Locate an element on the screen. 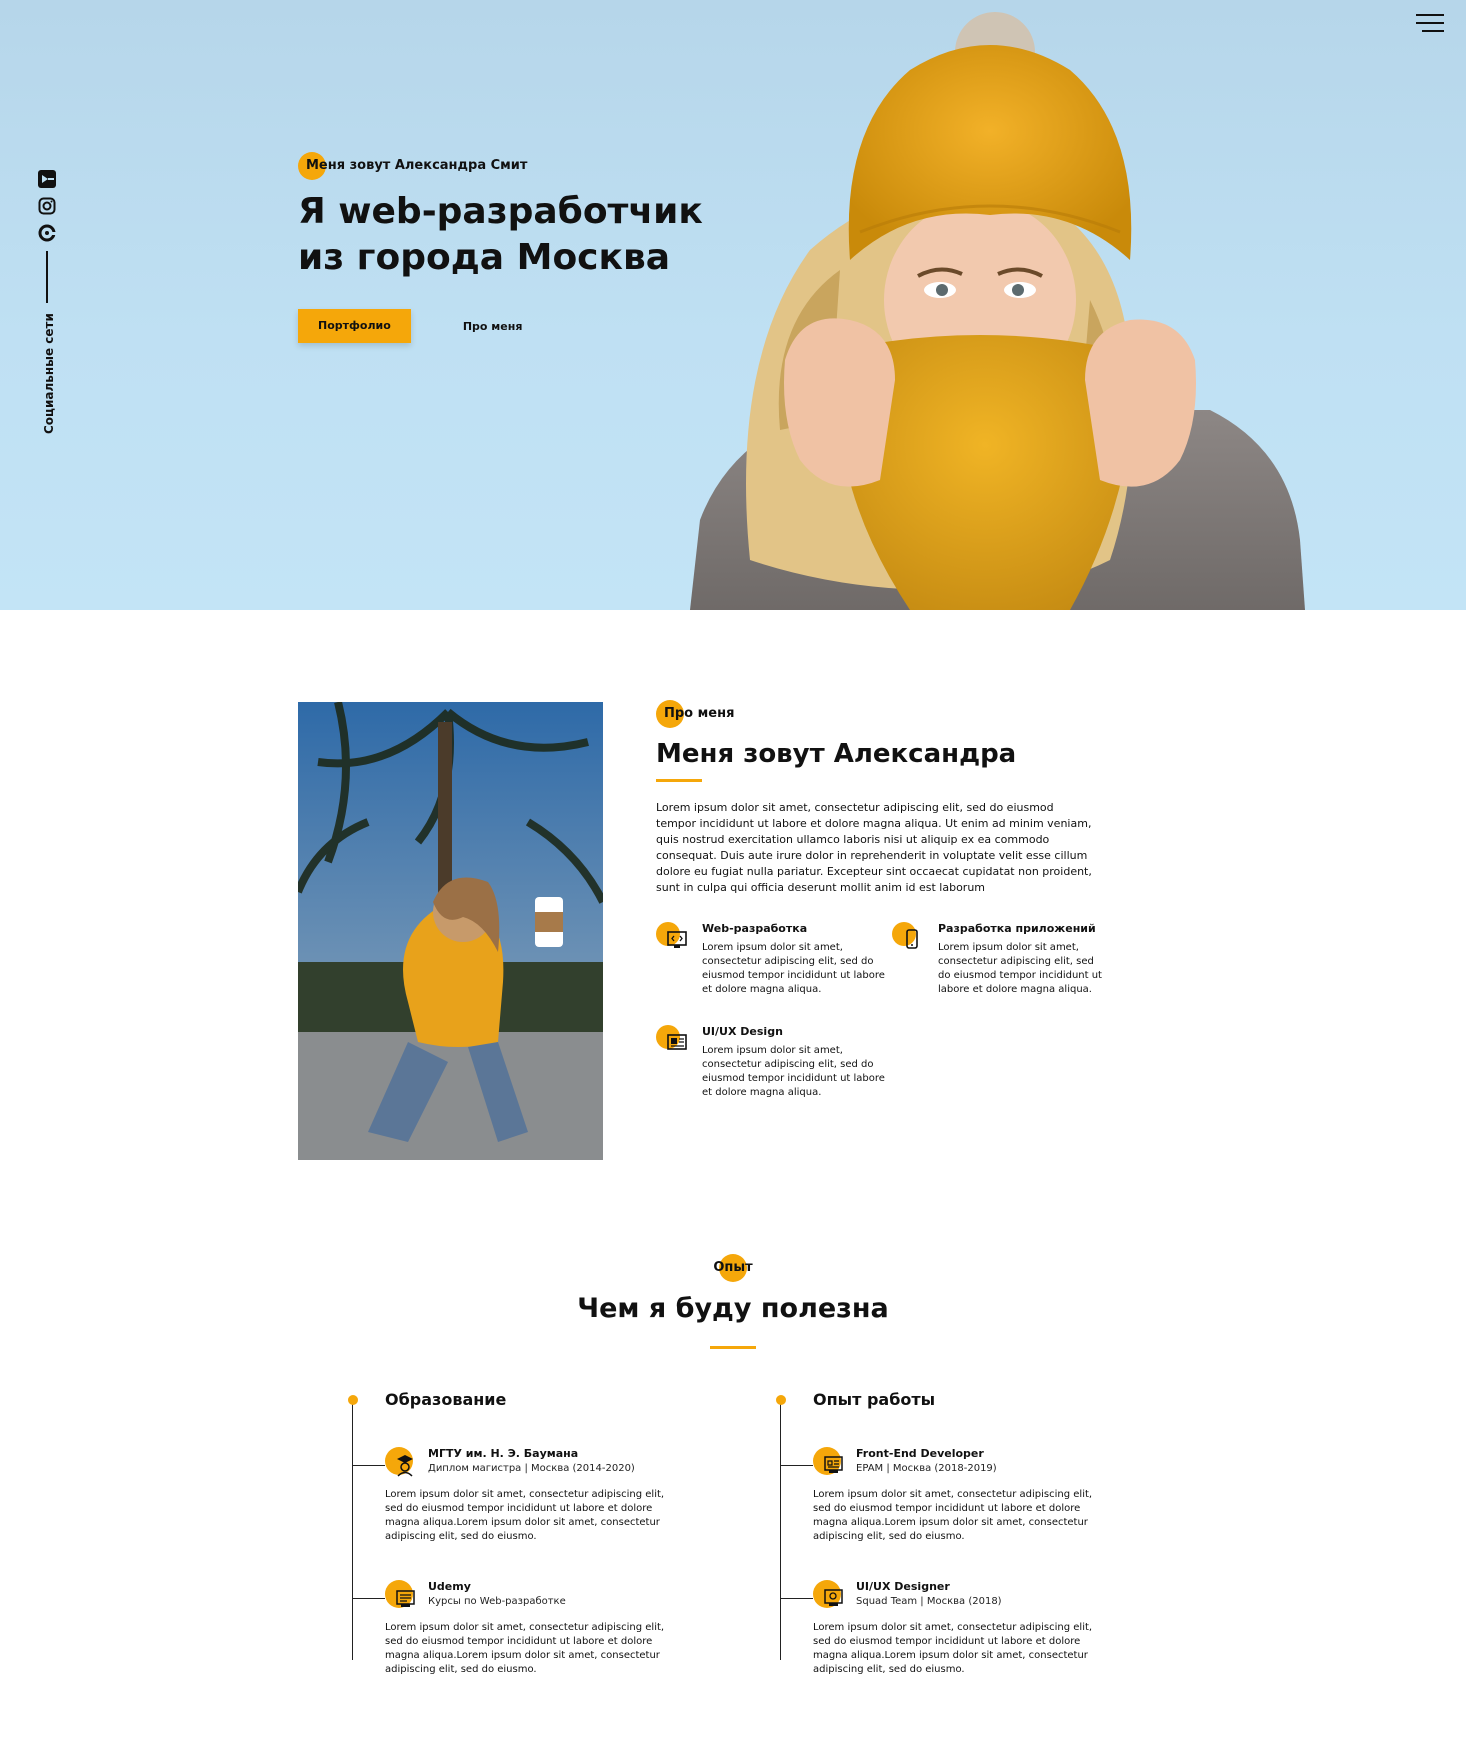  entry-subtitle: Squad Team | Москва (2018) is located at coordinates (929, 1601).